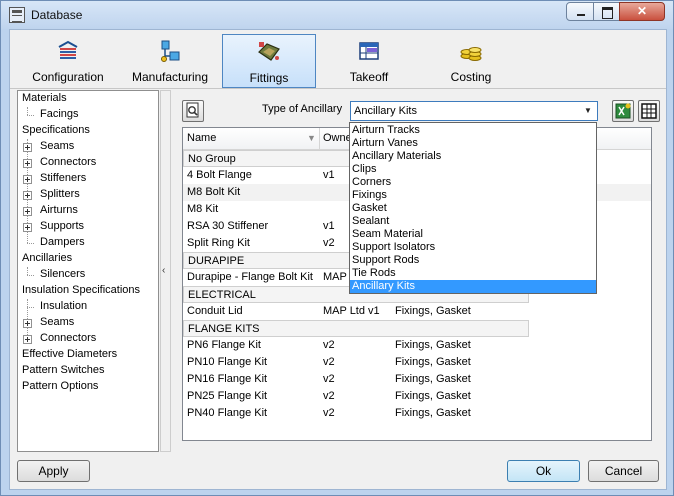 This screenshot has width=674, height=496. I want to click on sort-icon: ▼, so click(311, 138).